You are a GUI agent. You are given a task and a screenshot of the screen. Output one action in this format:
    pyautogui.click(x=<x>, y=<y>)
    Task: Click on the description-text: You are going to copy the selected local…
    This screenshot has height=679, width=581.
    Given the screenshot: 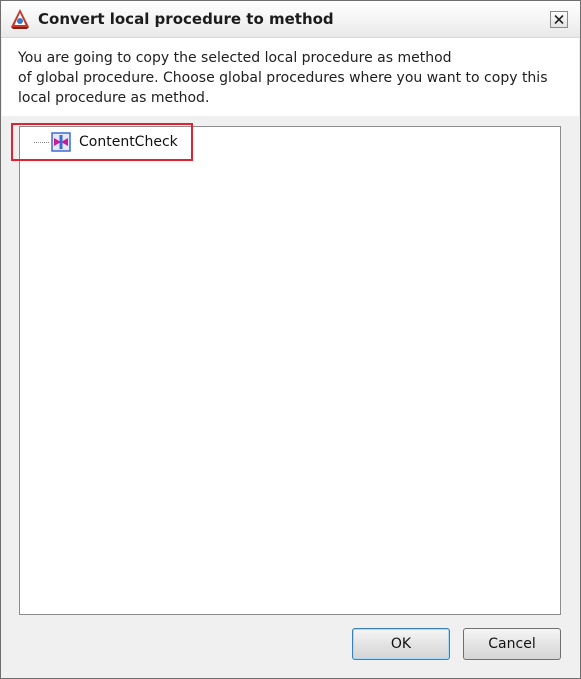 What is the action you would take?
    pyautogui.click(x=295, y=78)
    